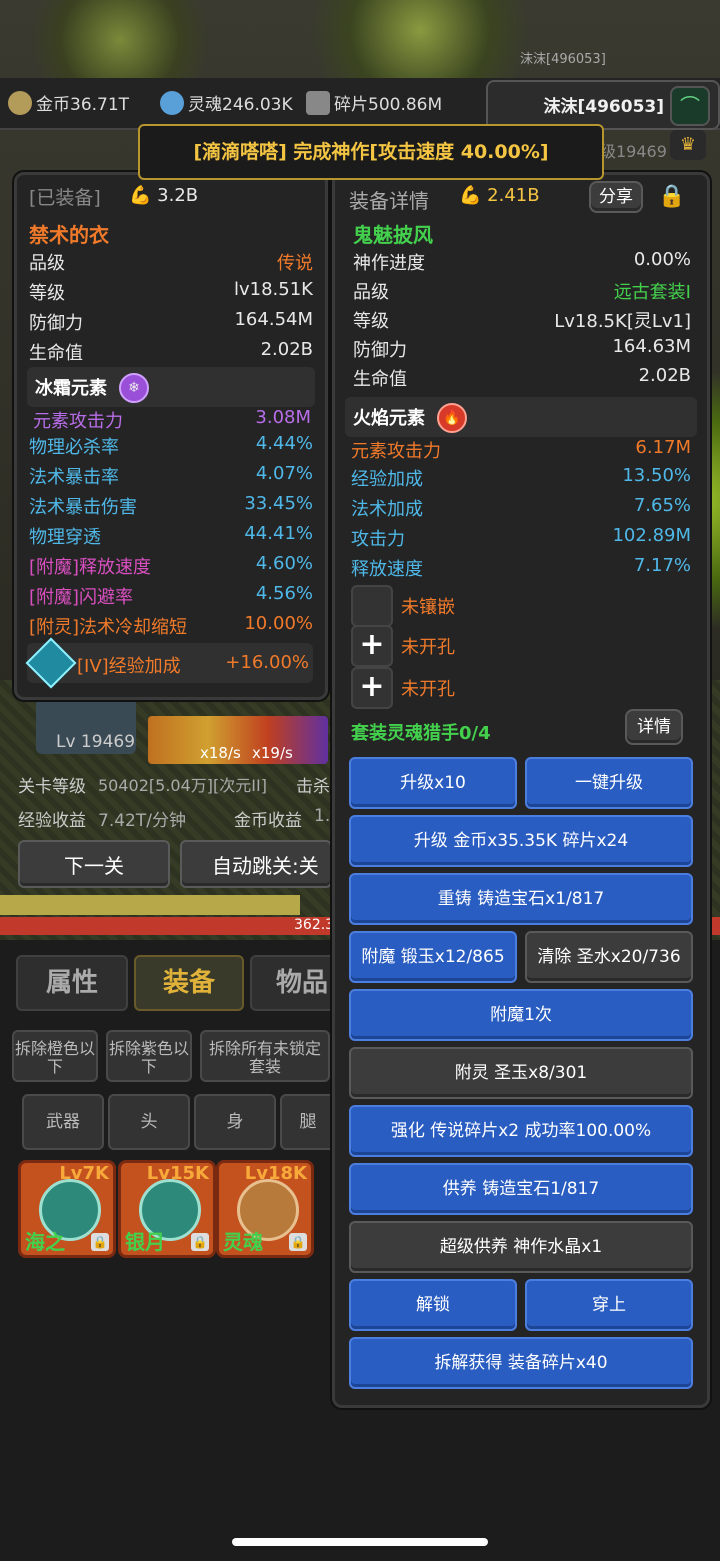 The image size is (720, 1561). Describe the element at coordinates (134, 388) in the screenshot. I see `frost-element-icon: ❄` at that location.